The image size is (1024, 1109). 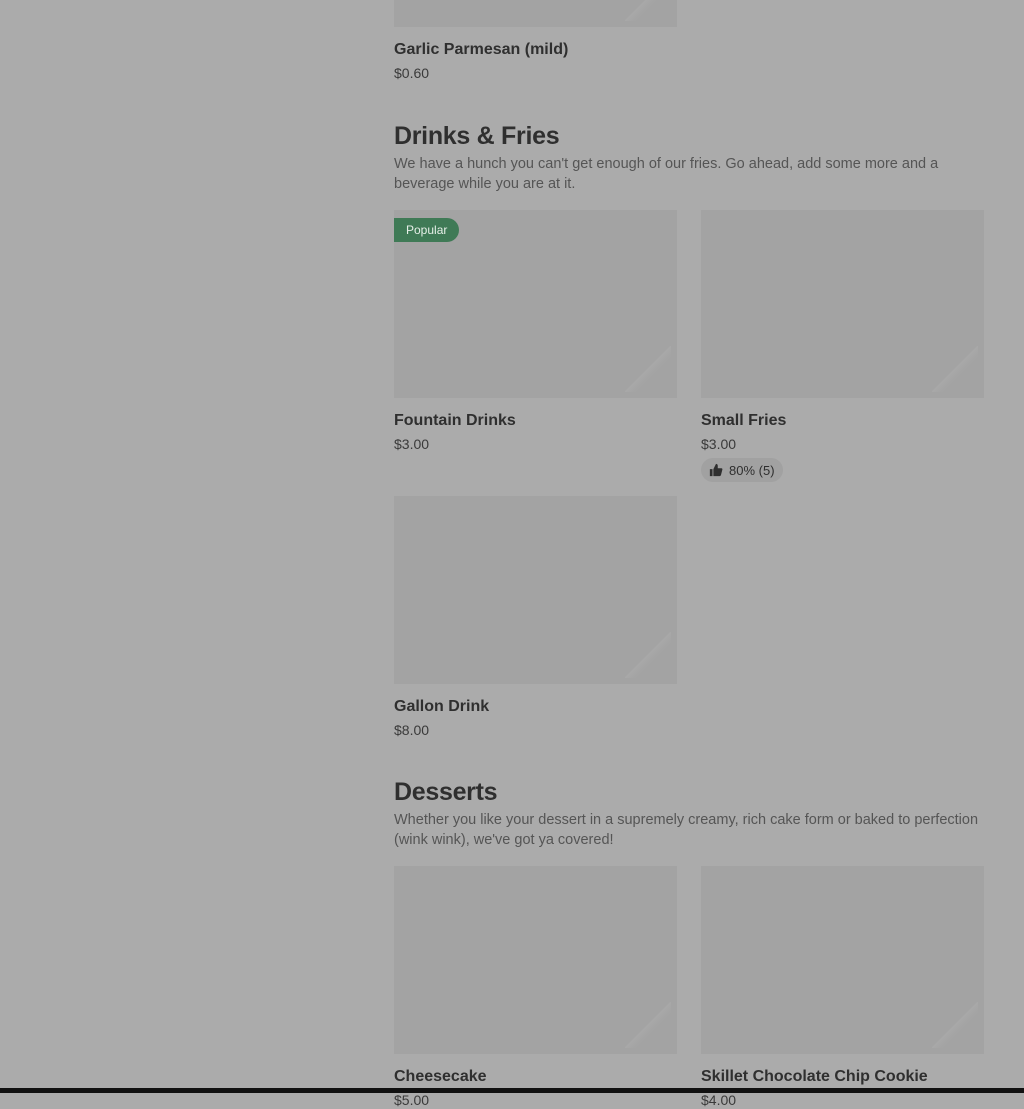 I want to click on popular-badge: Popular, so click(x=427, y=230).